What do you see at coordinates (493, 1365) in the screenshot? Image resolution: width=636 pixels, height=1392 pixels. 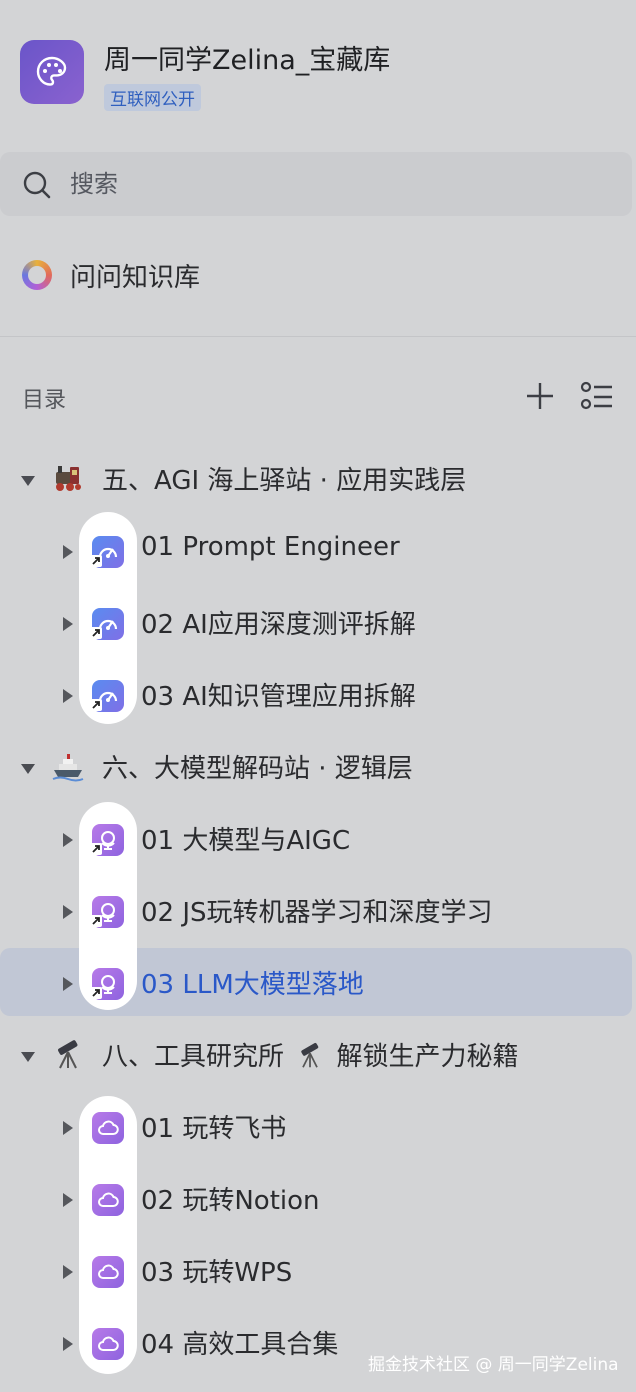 I see `watermark: 掘金技术社区 @ 周一同学Zelina` at bounding box center [493, 1365].